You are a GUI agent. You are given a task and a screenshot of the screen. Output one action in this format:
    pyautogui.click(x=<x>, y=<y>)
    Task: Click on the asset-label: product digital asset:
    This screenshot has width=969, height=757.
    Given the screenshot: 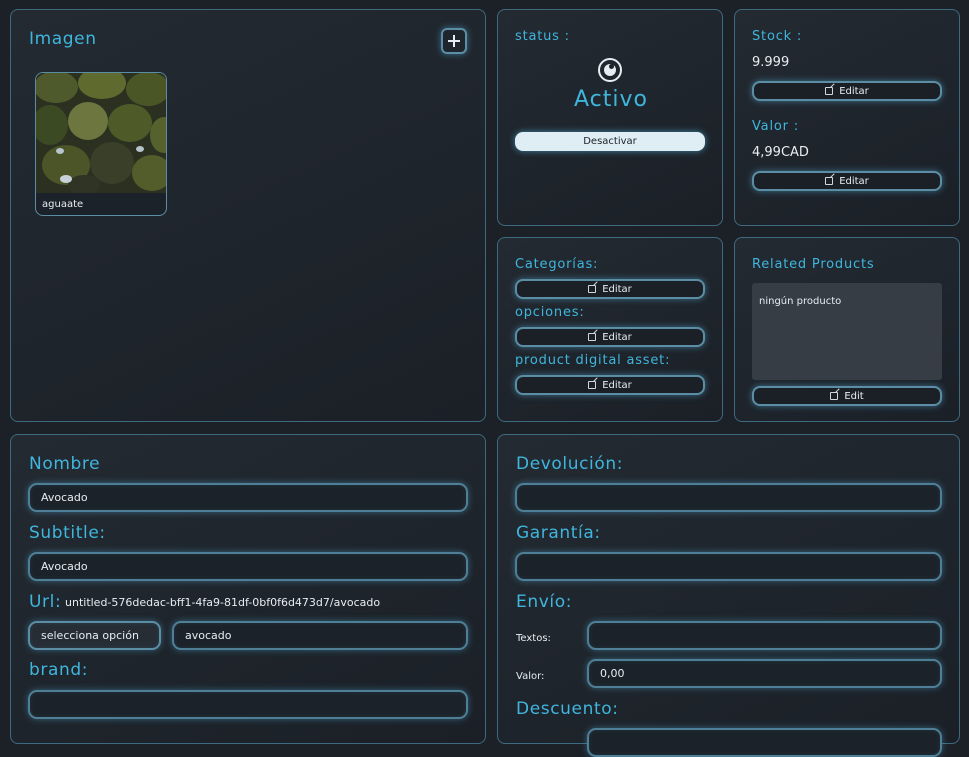 What is the action you would take?
    pyautogui.click(x=593, y=360)
    